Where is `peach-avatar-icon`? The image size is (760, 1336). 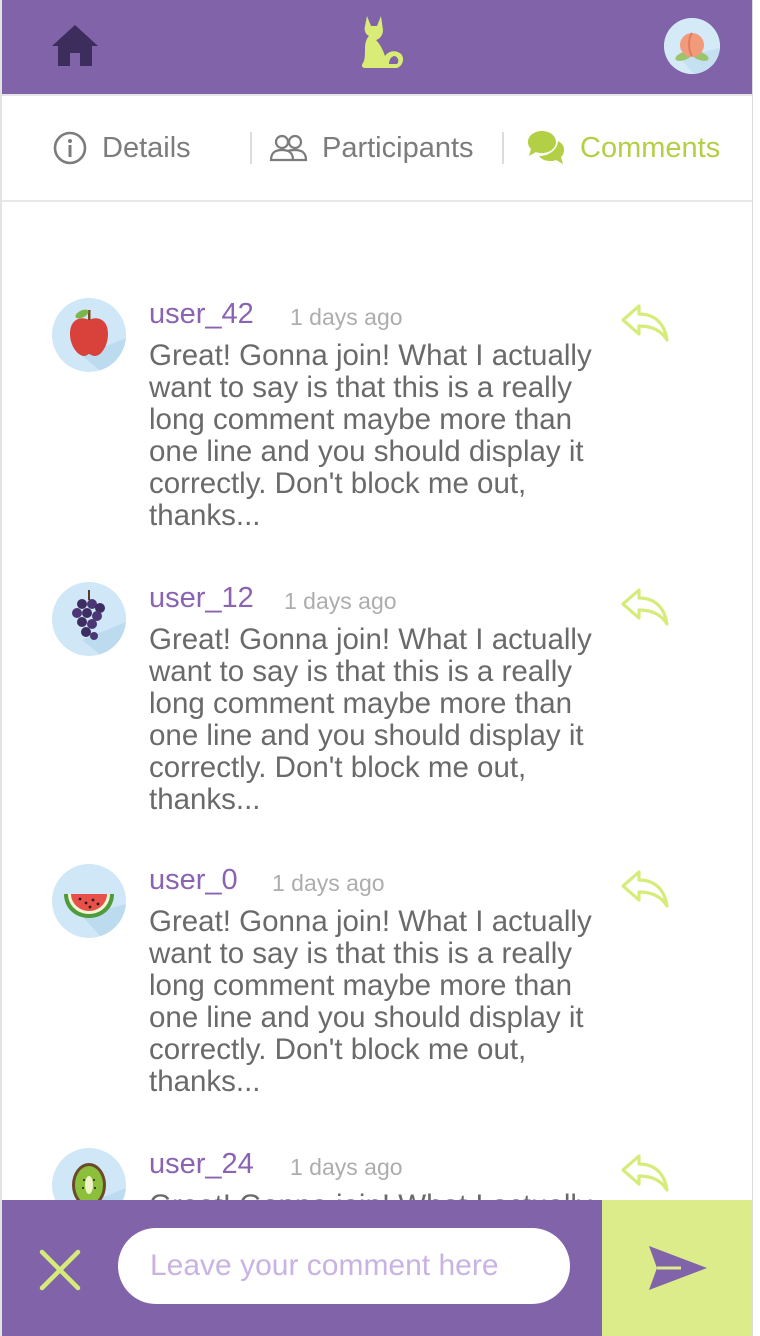 peach-avatar-icon is located at coordinates (692, 46).